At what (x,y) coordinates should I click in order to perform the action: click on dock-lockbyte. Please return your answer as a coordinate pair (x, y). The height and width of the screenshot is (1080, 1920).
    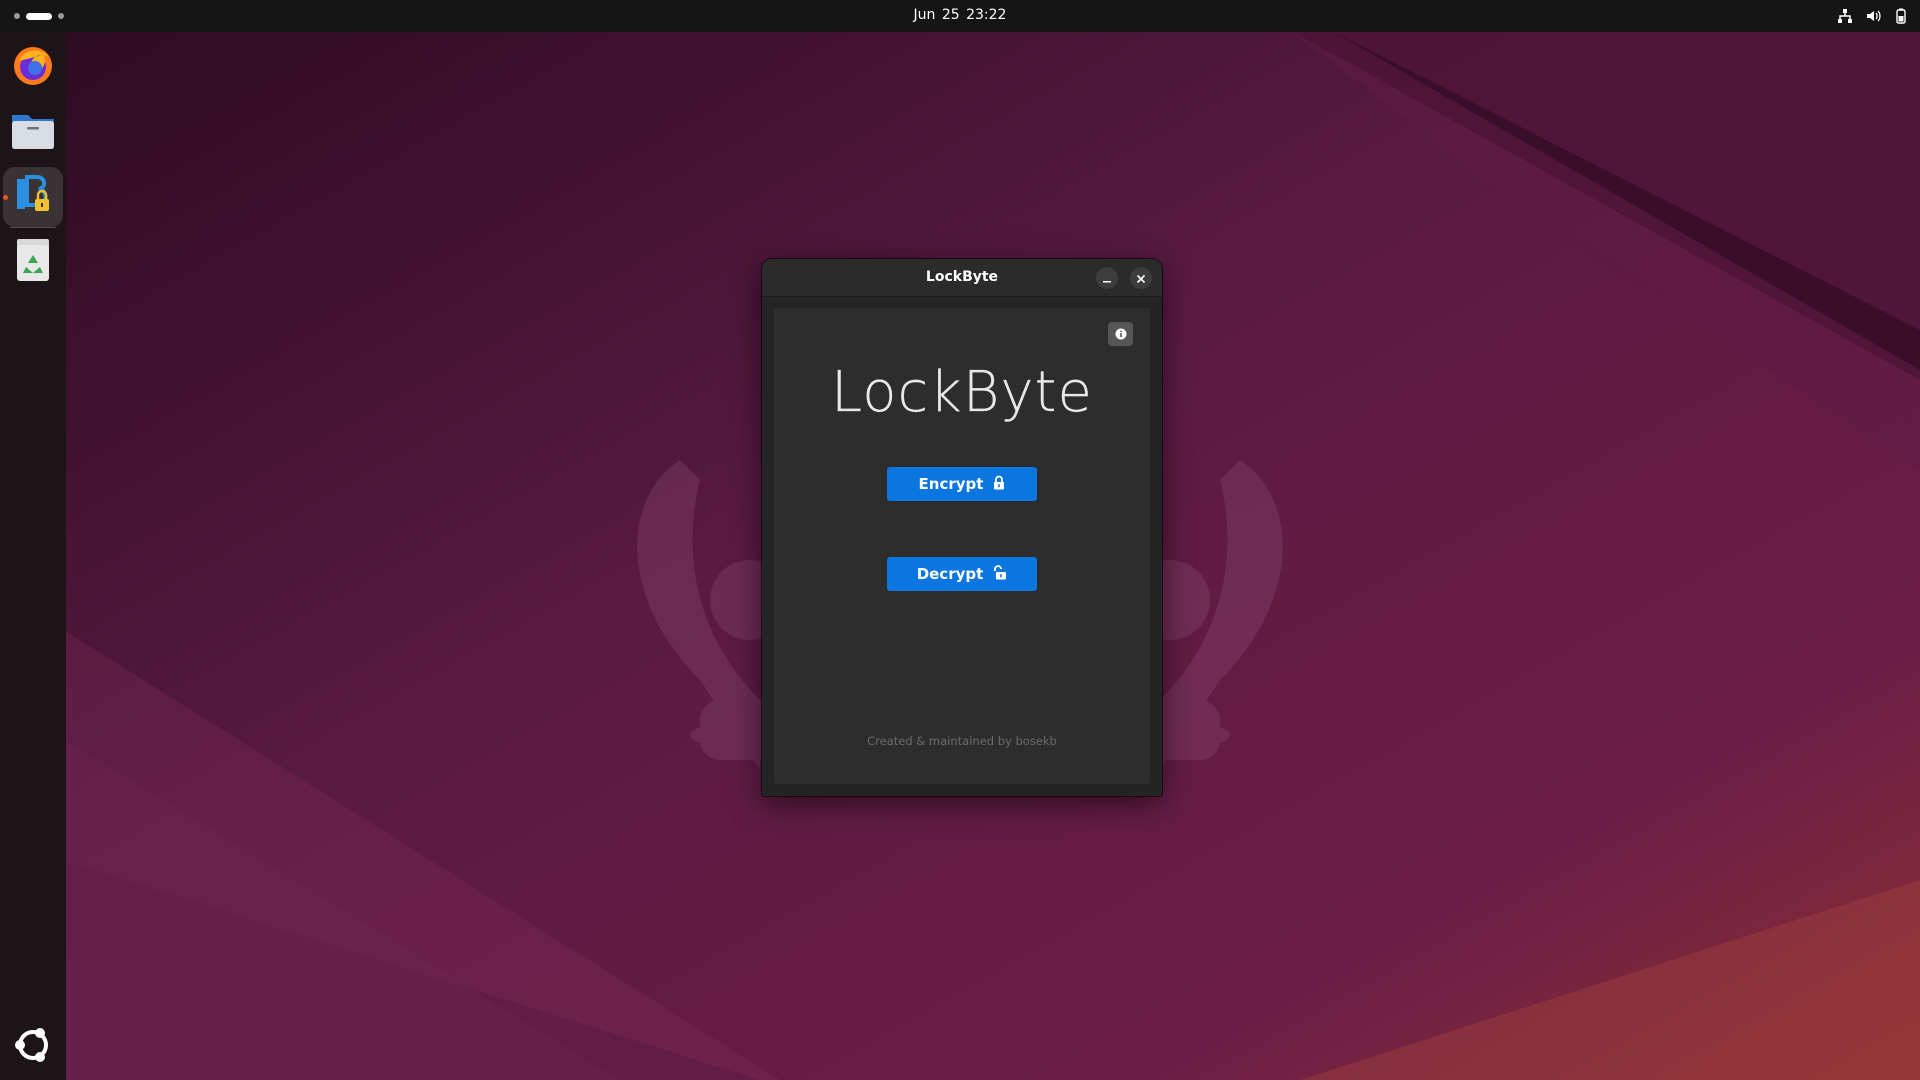
    Looking at the image, I should click on (33, 197).